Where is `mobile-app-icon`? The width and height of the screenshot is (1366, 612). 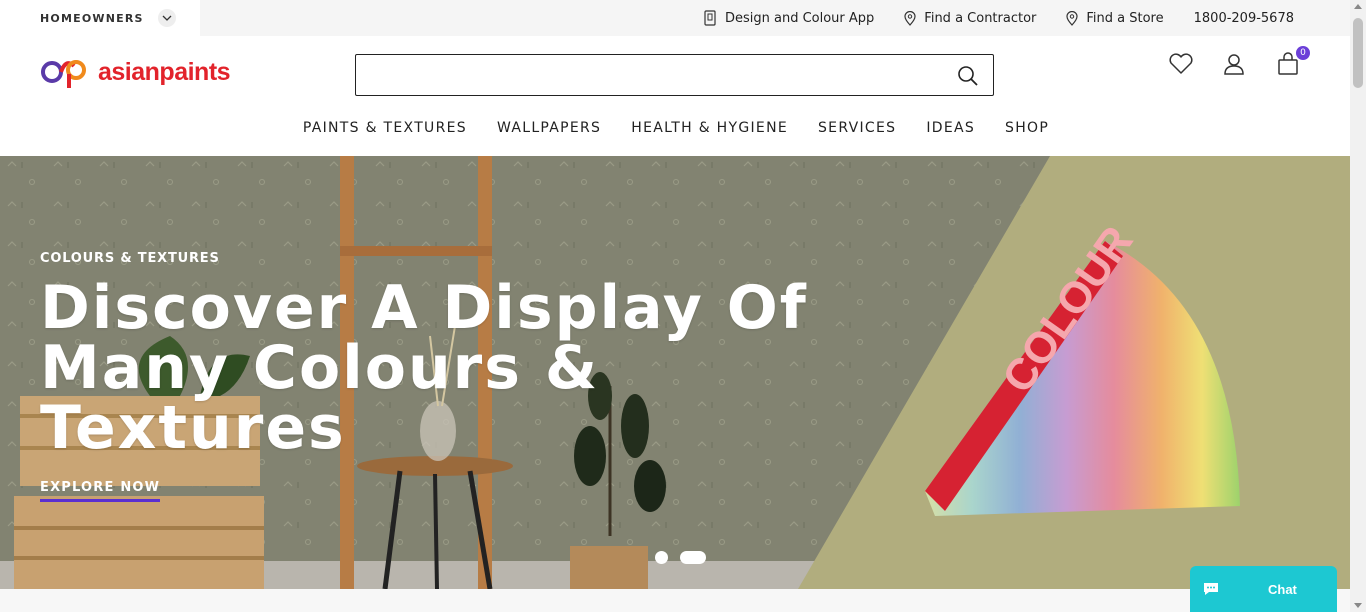
mobile-app-icon is located at coordinates (710, 18).